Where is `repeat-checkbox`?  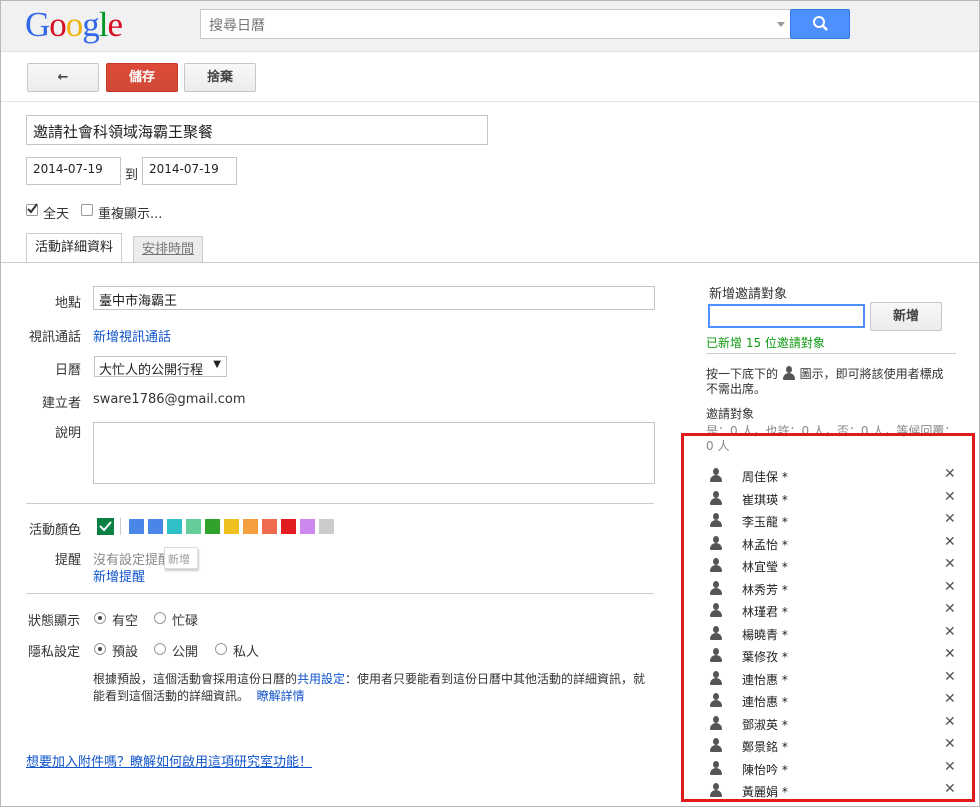 repeat-checkbox is located at coordinates (87, 210).